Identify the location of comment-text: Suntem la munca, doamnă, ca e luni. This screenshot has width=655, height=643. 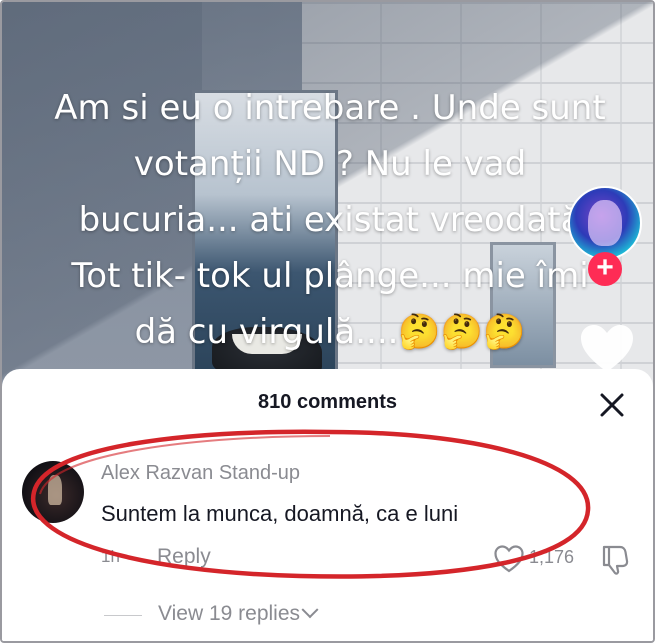
(280, 513).